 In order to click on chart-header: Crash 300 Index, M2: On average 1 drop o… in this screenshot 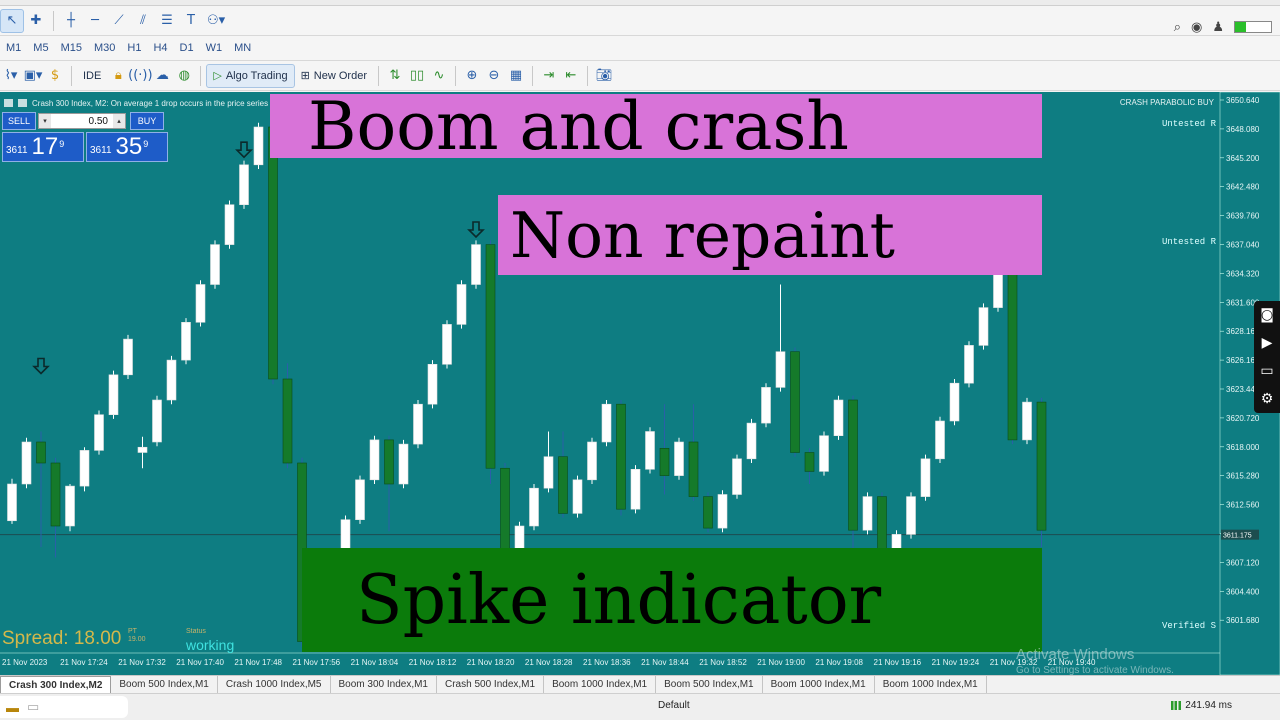, I will do `click(147, 103)`.